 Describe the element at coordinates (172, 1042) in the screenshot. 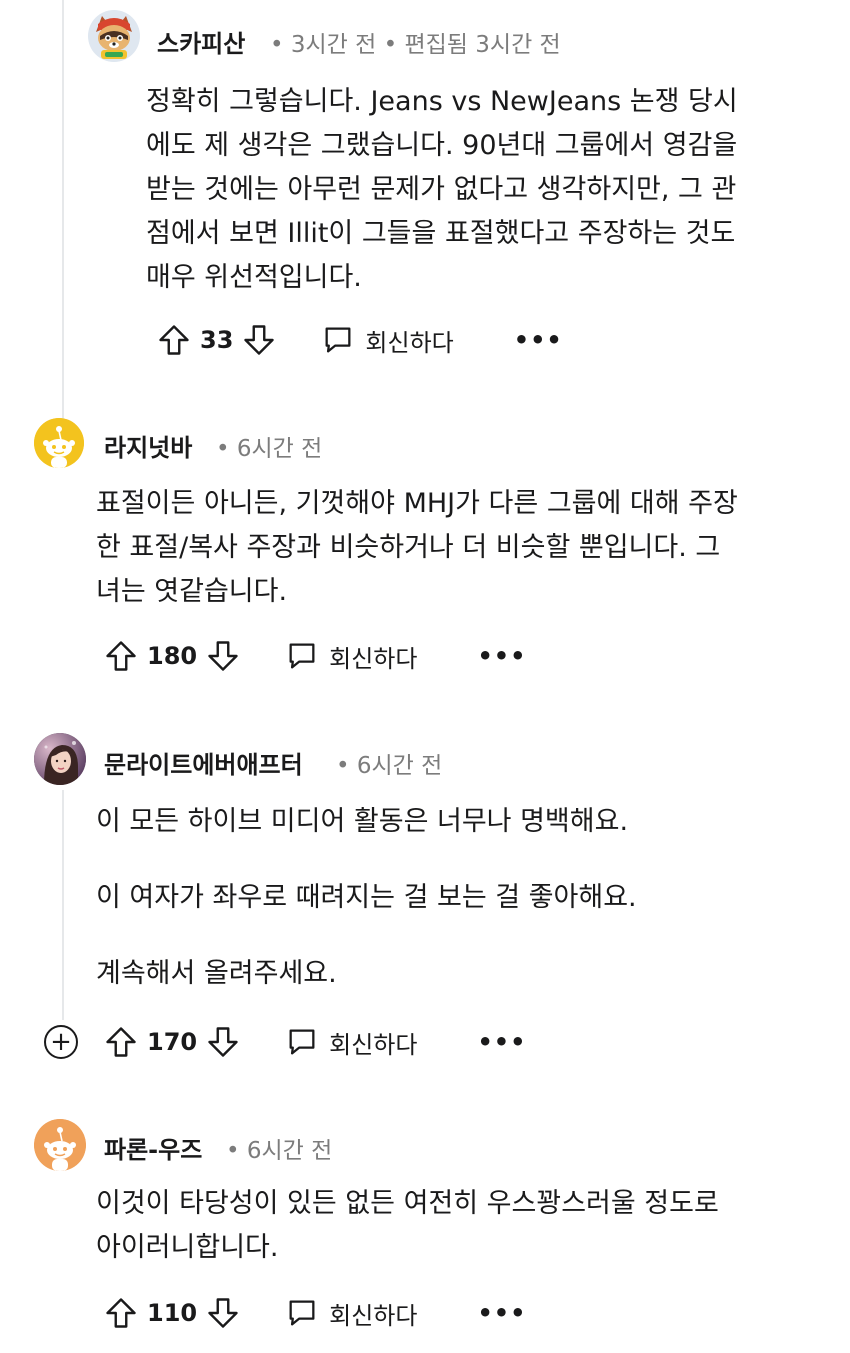

I see `vote-count: 170` at that location.